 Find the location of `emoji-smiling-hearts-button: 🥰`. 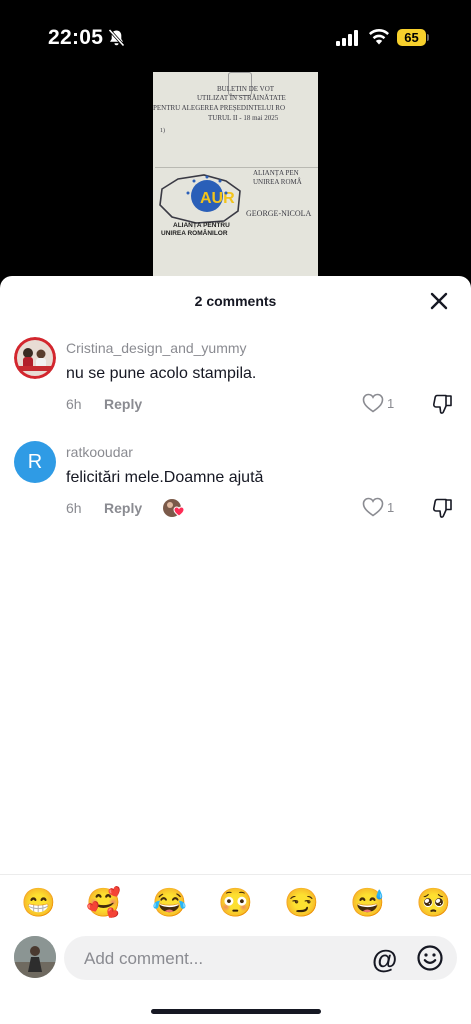

emoji-smiling-hearts-button: 🥰 is located at coordinates (103, 903).